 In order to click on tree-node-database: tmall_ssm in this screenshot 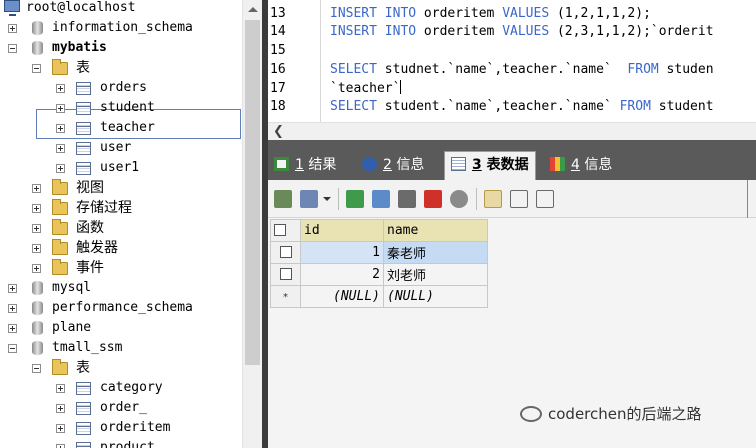, I will do `click(120, 348)`.